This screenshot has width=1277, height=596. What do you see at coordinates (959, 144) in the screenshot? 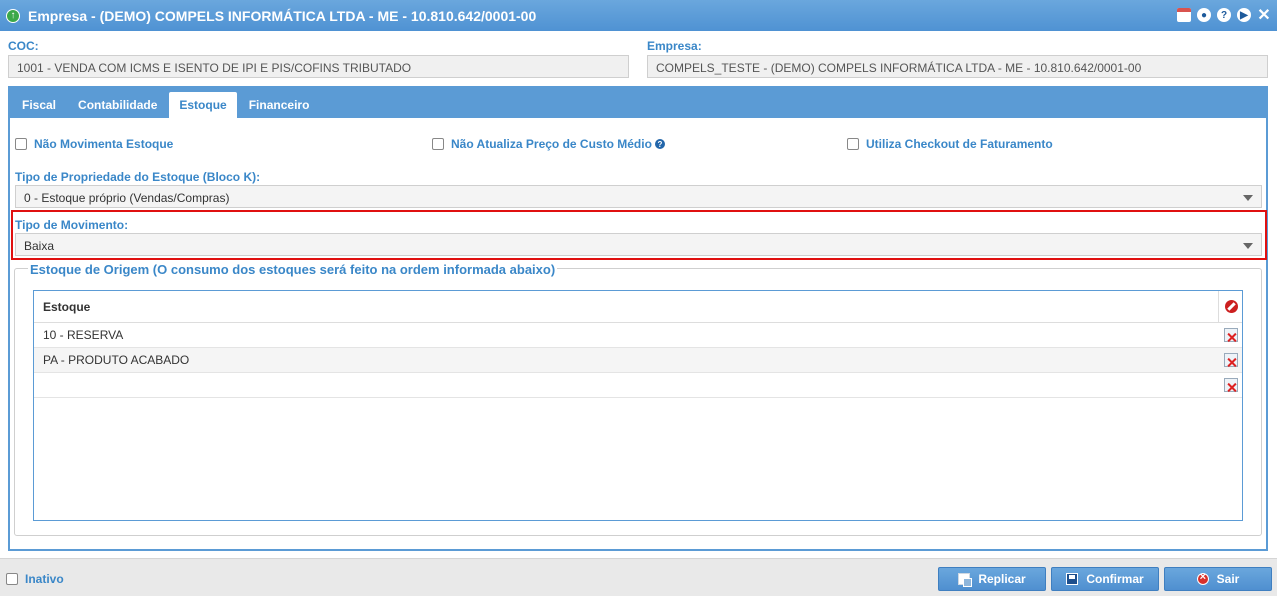
I see `utiliza-checkout-label: Utiliza Checkout de Faturamento` at bounding box center [959, 144].